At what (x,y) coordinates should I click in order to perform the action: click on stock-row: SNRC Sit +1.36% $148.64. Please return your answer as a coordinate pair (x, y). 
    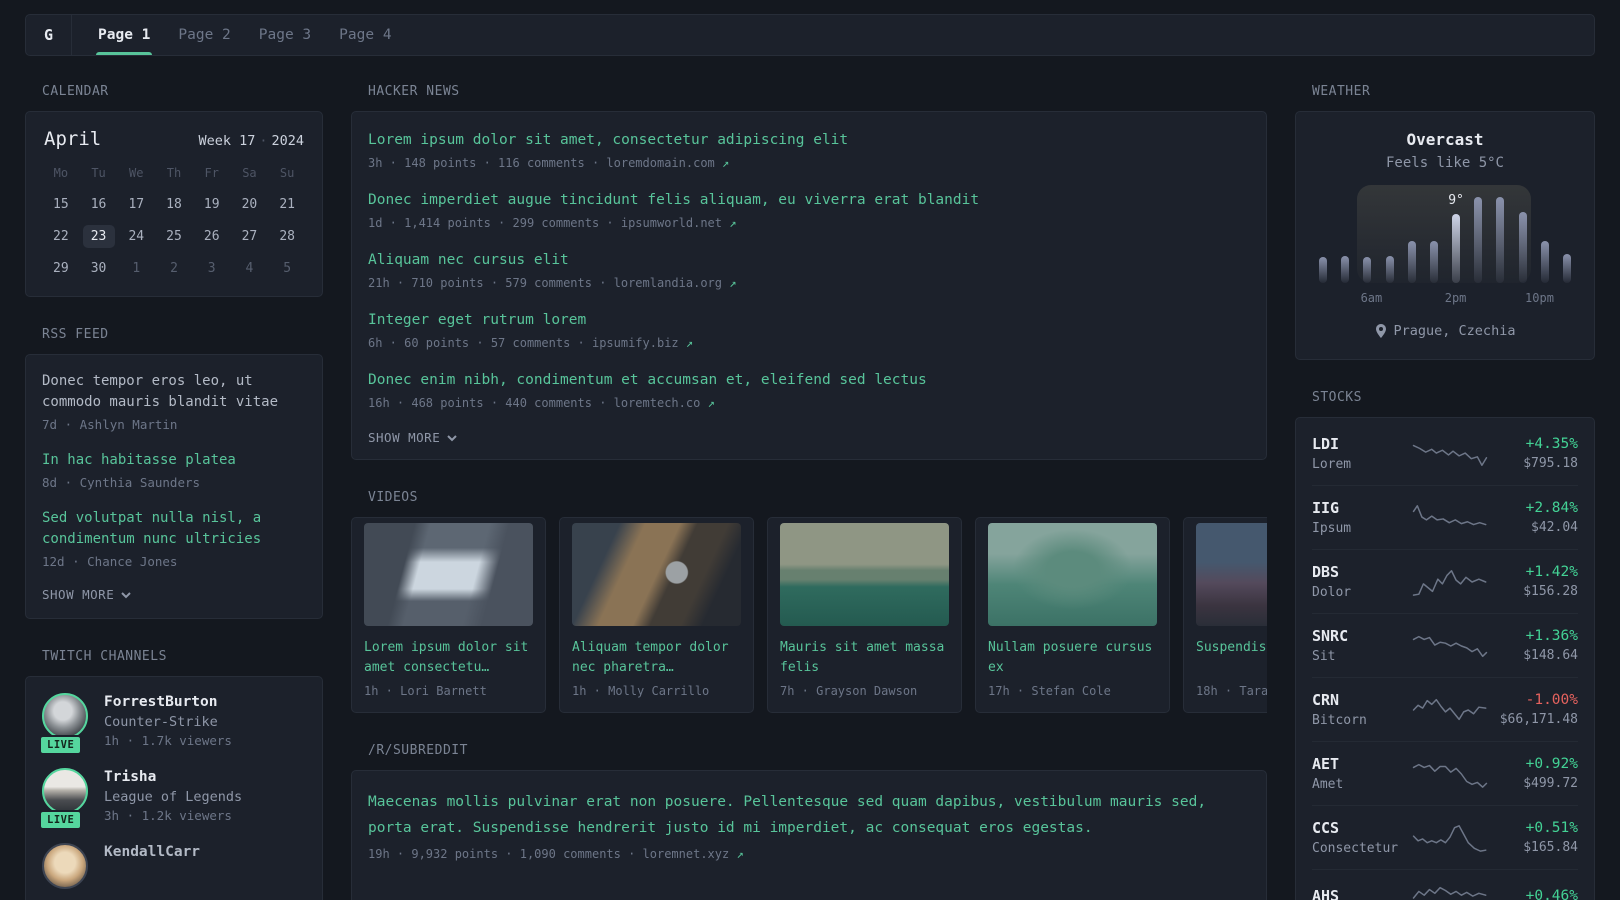
    Looking at the image, I should click on (1445, 645).